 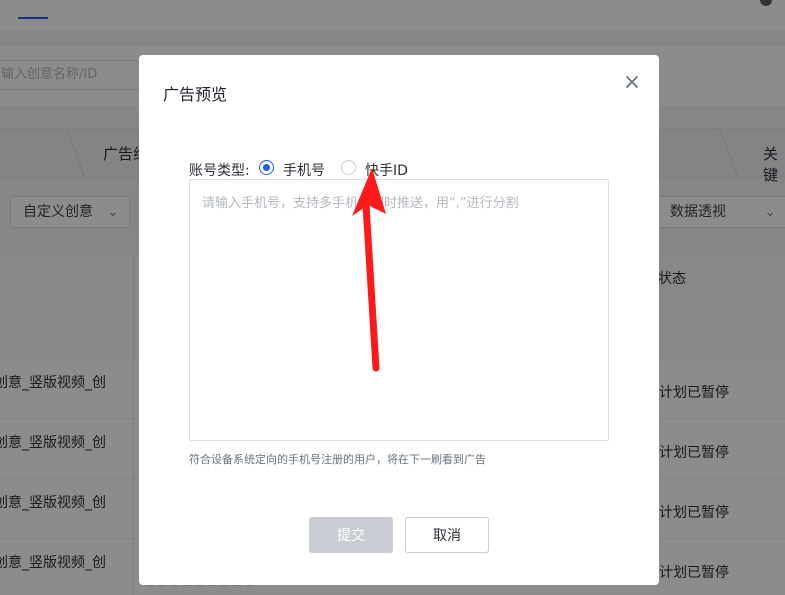 What do you see at coordinates (348, 167) in the screenshot?
I see `radio-kuaishou-id` at bounding box center [348, 167].